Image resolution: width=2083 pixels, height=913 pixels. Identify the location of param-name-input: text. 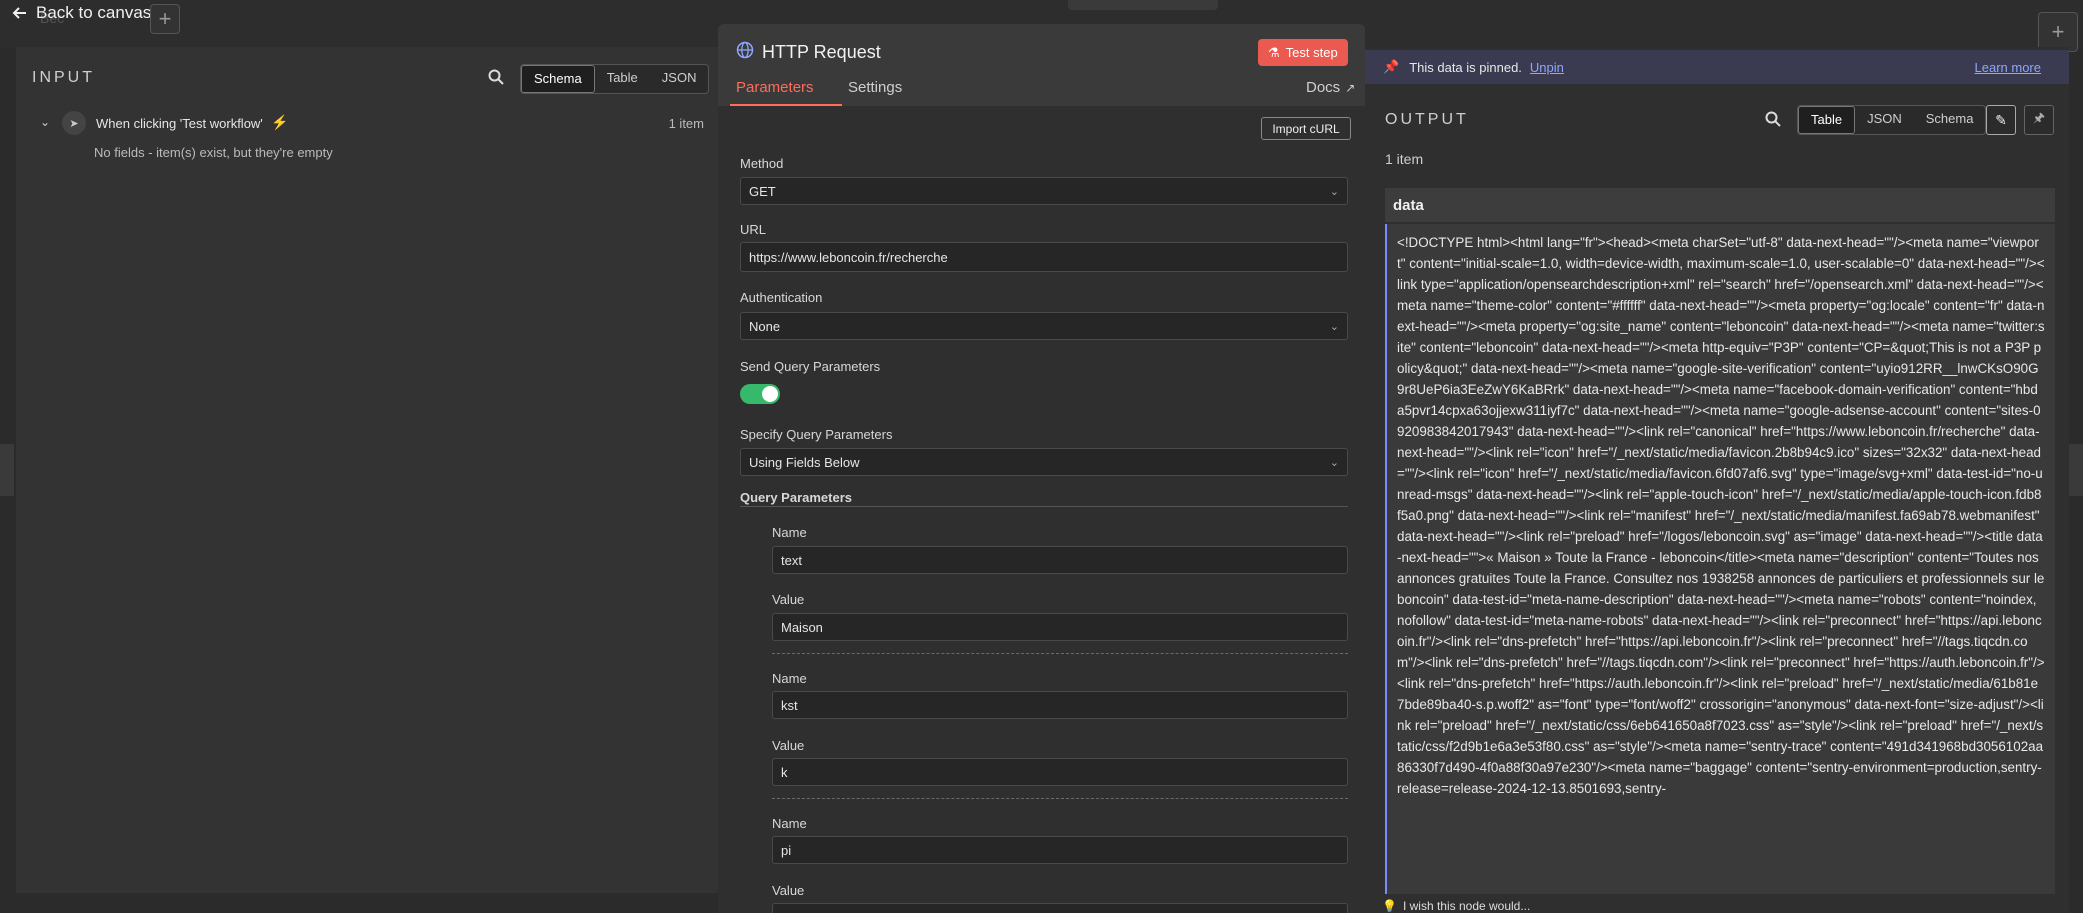
(1060, 560).